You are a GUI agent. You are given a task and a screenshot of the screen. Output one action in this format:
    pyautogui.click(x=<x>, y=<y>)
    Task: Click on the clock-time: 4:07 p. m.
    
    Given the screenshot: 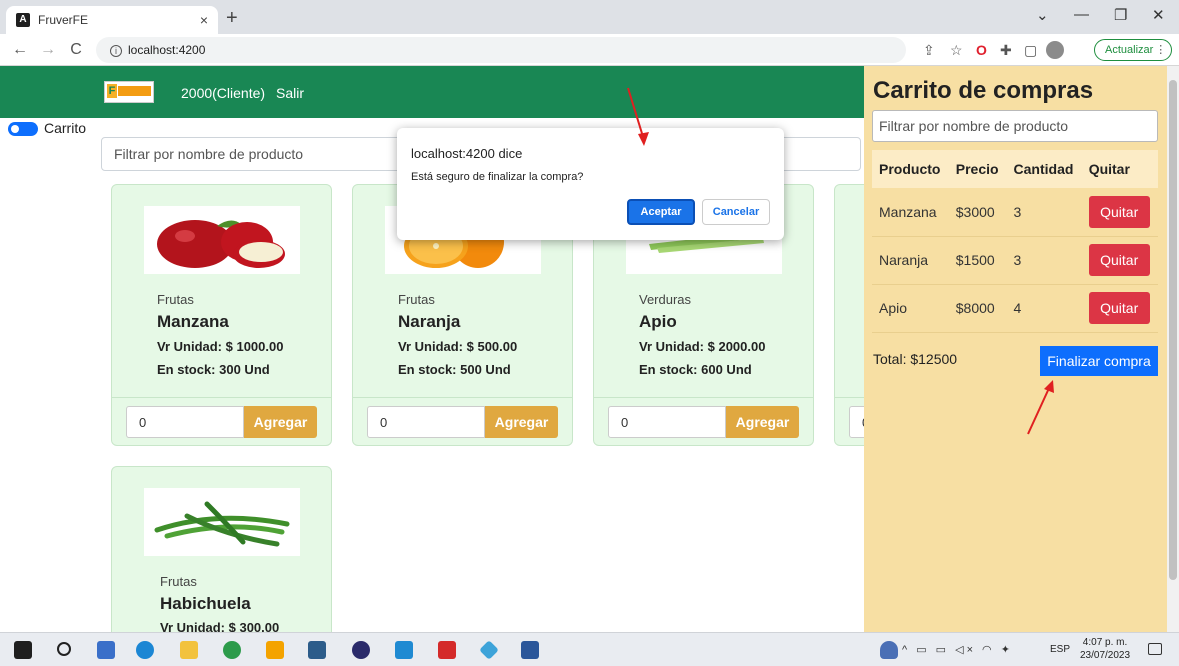 What is the action you would take?
    pyautogui.click(x=1105, y=642)
    